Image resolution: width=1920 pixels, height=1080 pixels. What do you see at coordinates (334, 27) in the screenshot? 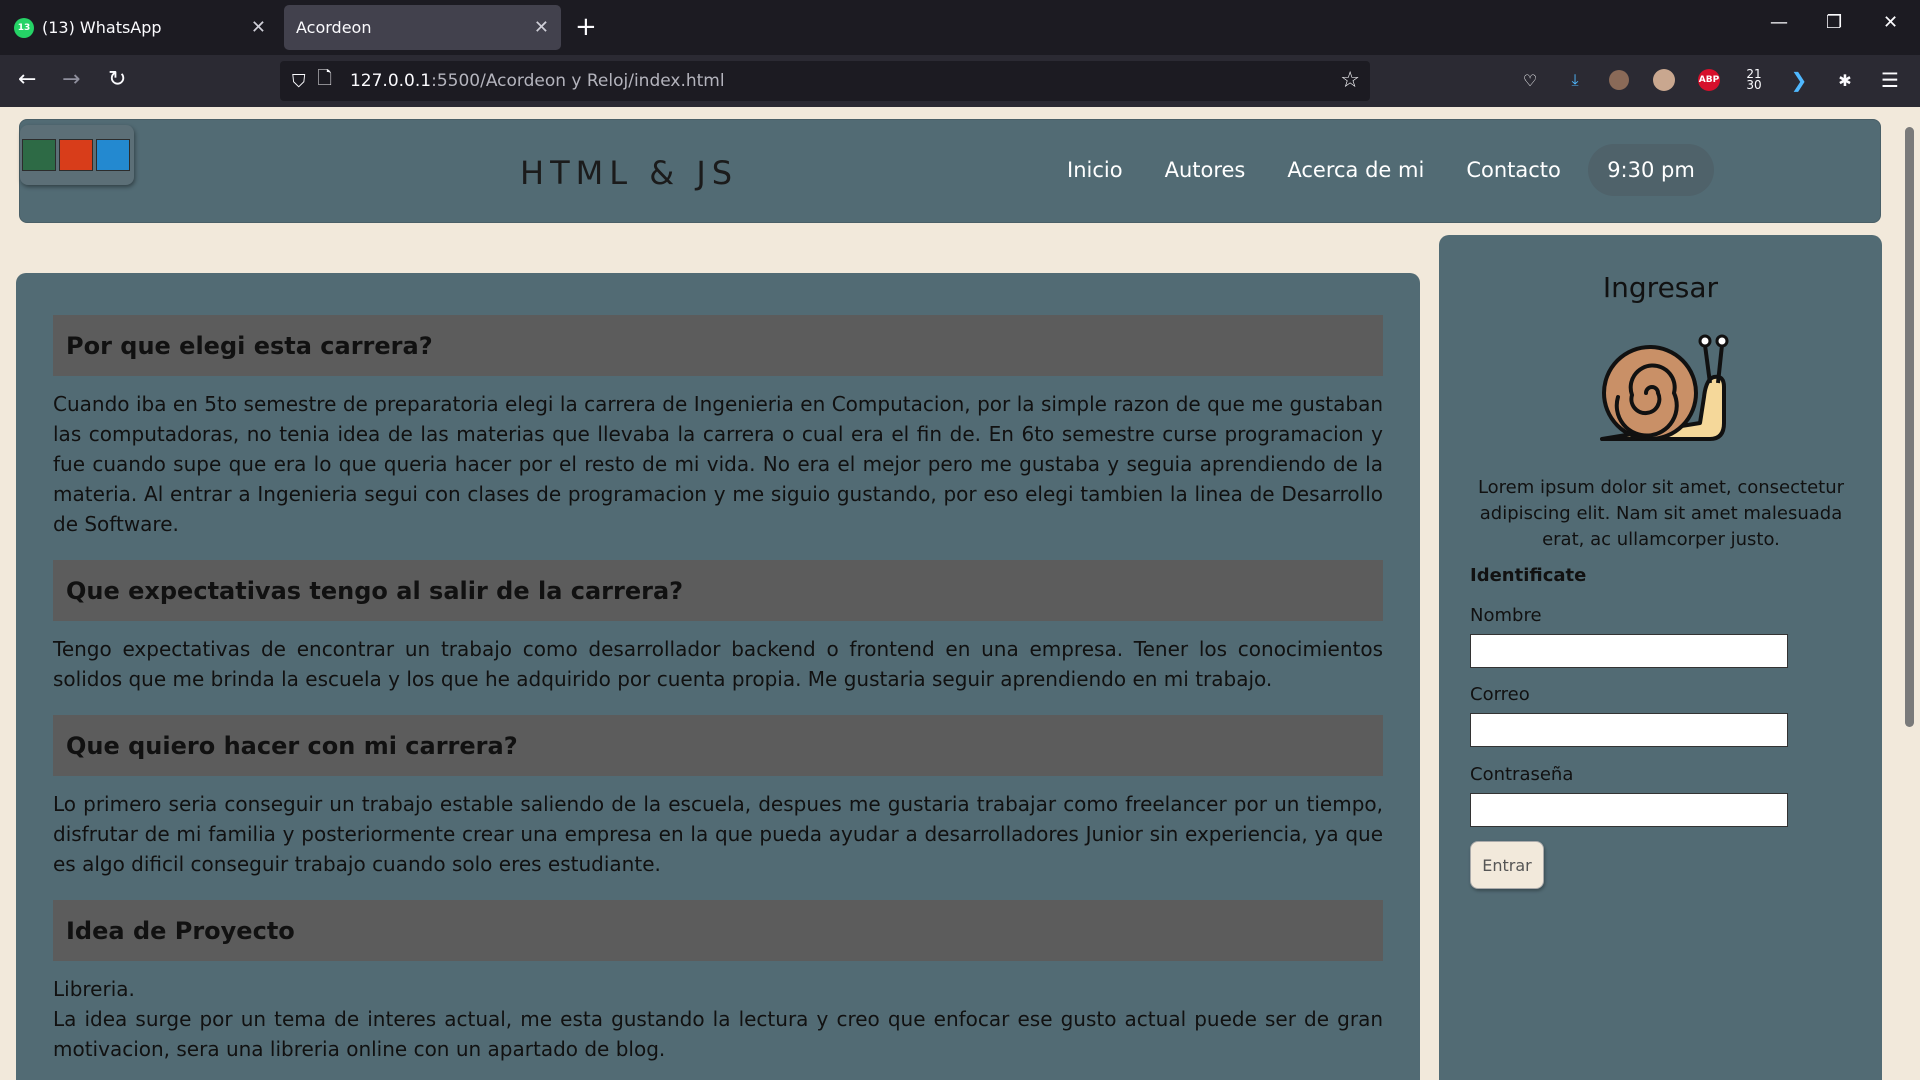
I see `tab-title: Acordeon` at bounding box center [334, 27].